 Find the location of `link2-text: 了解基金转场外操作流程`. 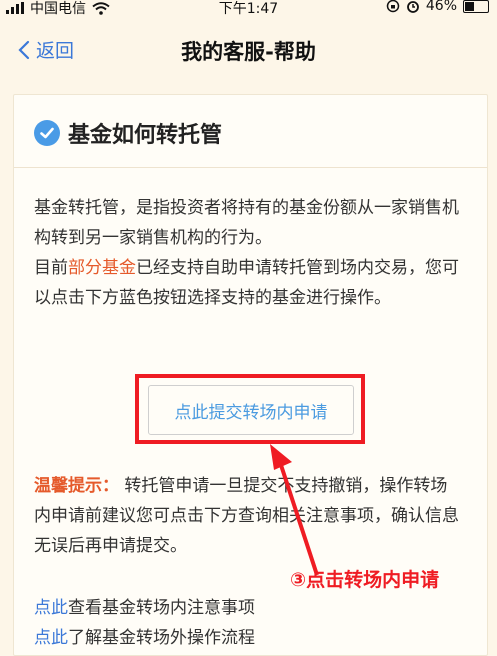

link2-text: 了解基金转场外操作流程 is located at coordinates (161, 638).